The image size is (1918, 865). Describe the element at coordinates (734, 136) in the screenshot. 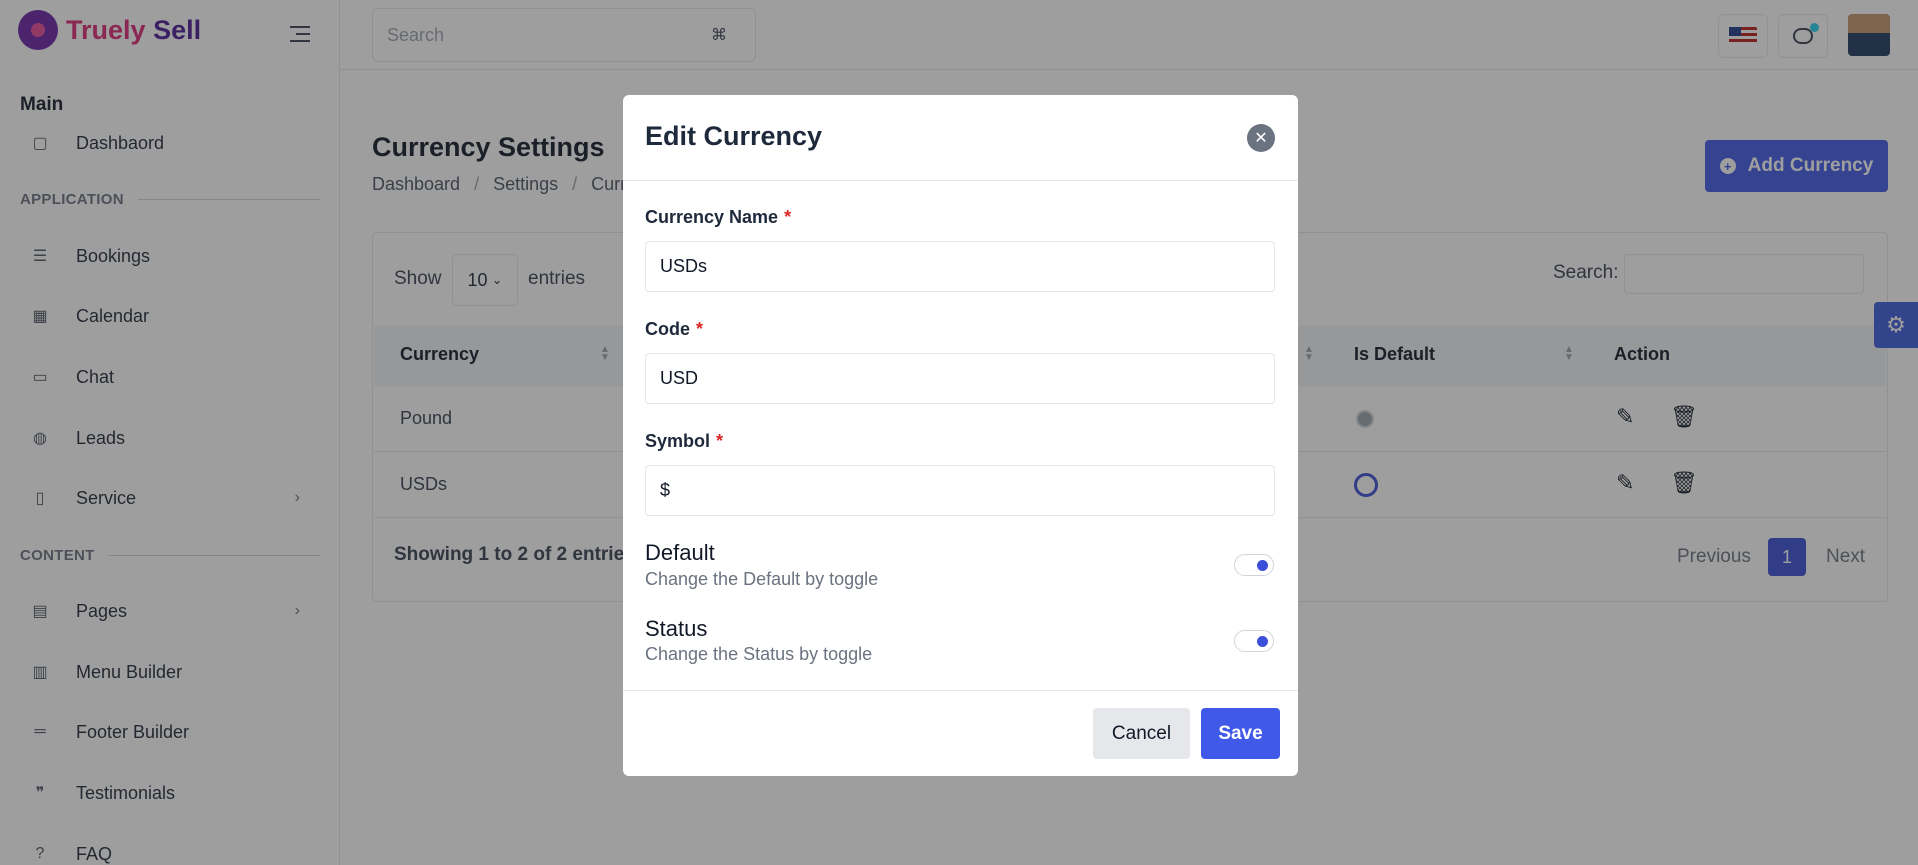

I see `modal-title: Edit Currency` at that location.